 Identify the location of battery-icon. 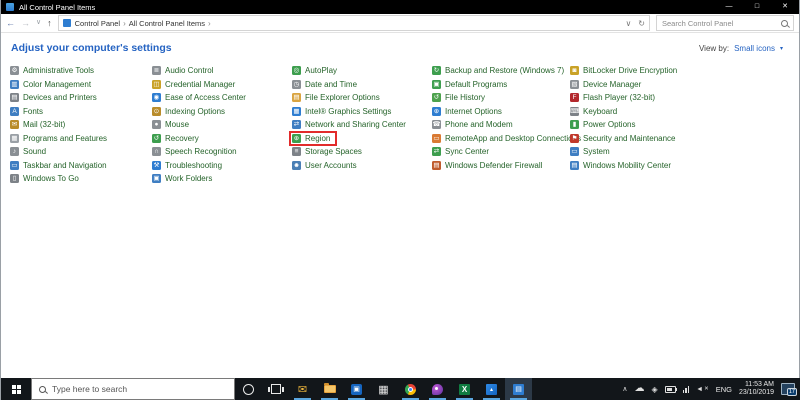
(670, 389).